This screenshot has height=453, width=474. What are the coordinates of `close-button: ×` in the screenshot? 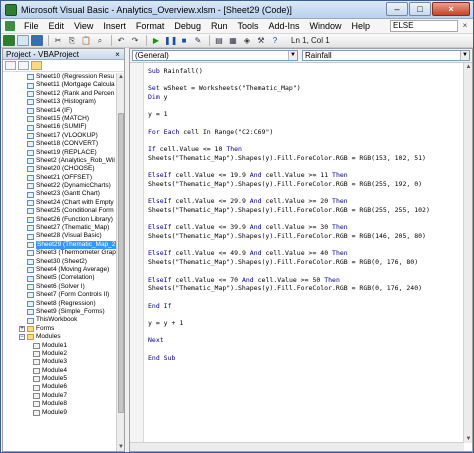 It's located at (451, 8).